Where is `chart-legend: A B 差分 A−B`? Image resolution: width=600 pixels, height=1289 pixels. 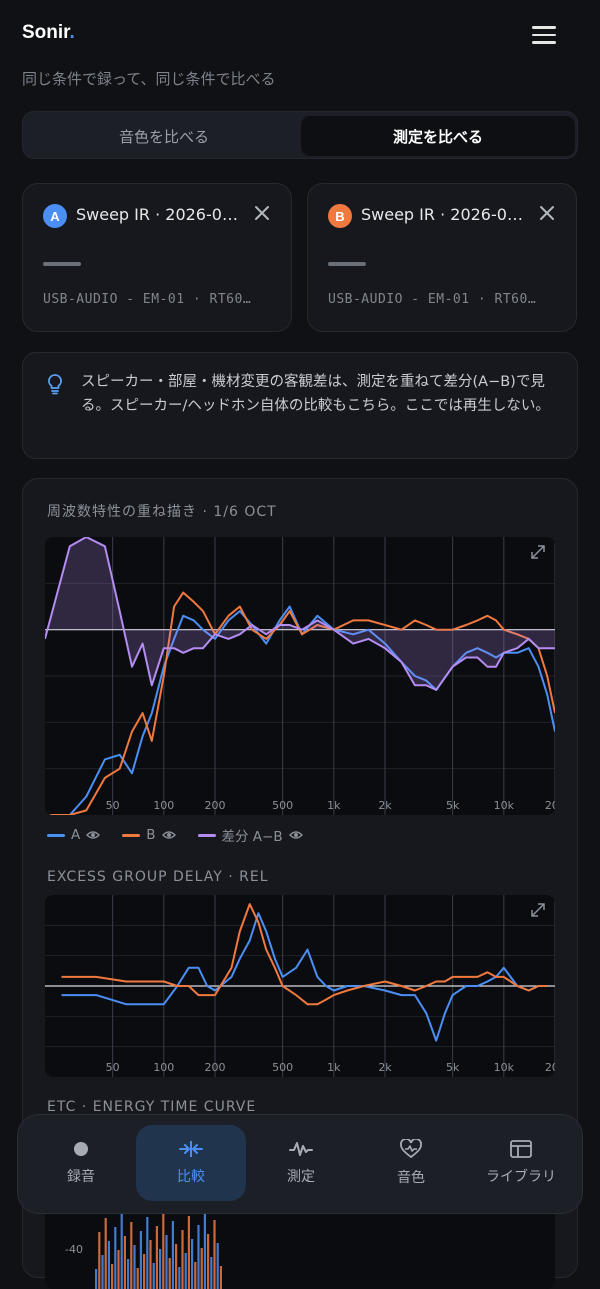 chart-legend: A B 差分 A−B is located at coordinates (175, 835).